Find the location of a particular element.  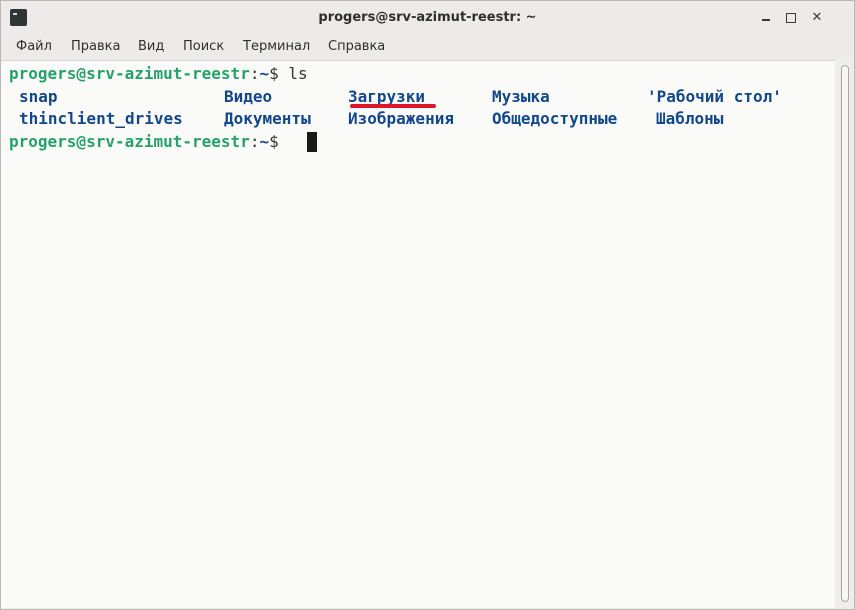

prompt-line: progers@srv-azimut-reestr:~$ is located at coordinates (148, 142).